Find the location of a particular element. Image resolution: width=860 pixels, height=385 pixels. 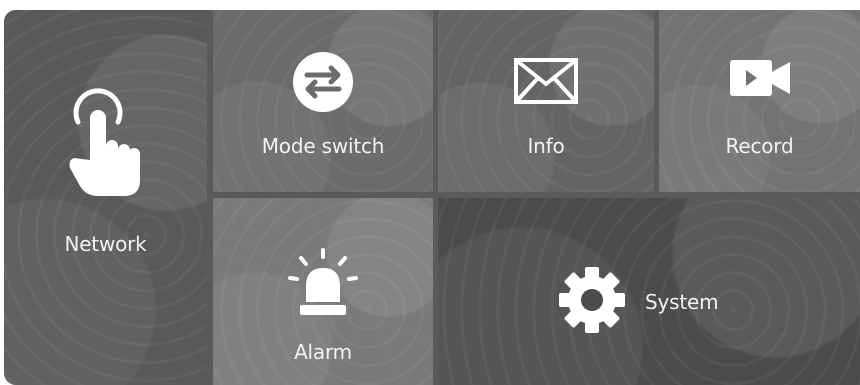

siren-light-icon is located at coordinates (323, 283).